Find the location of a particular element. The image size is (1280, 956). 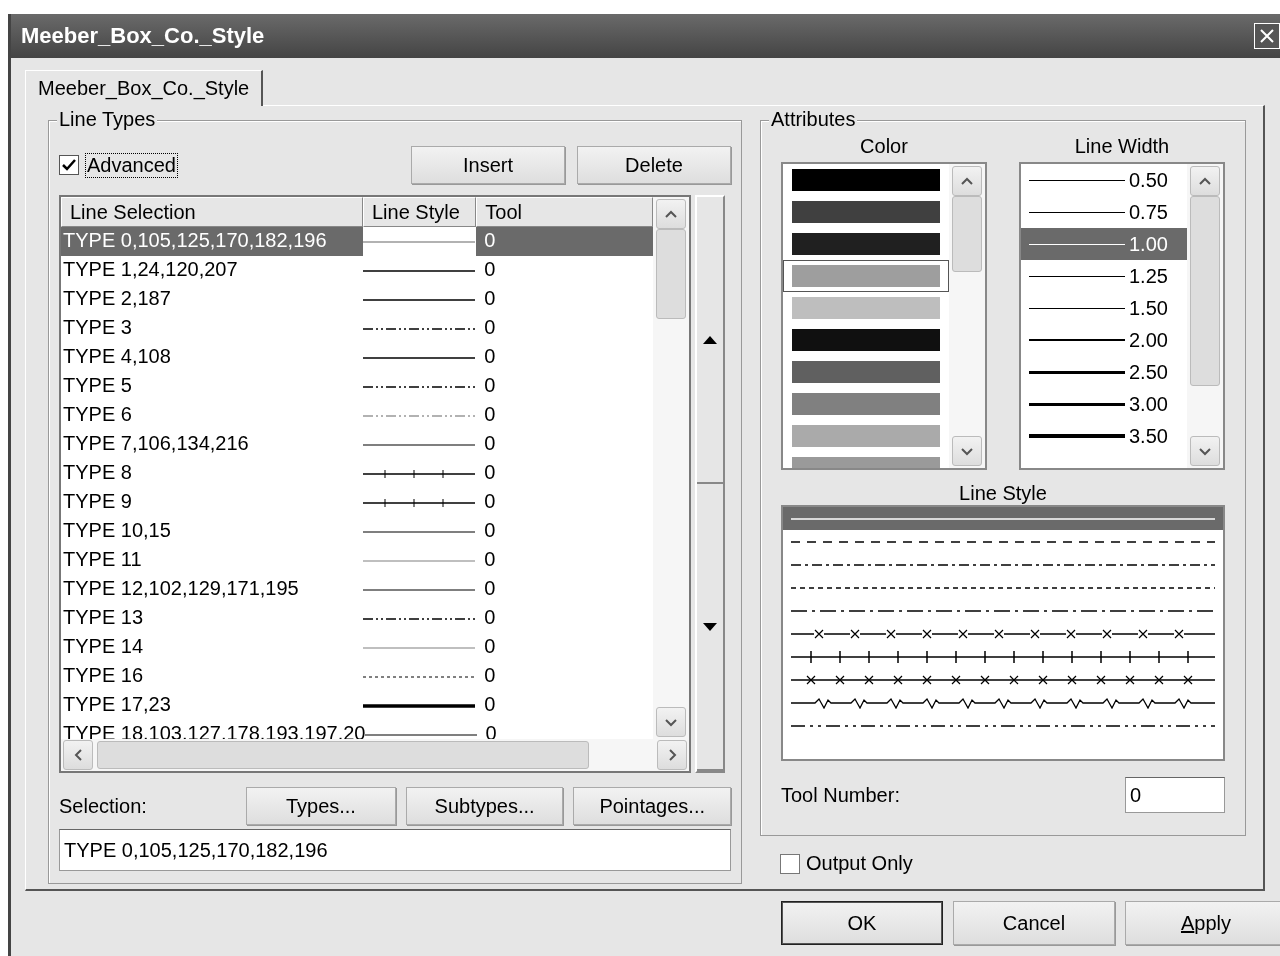

dialog-button: Cancel is located at coordinates (1034, 923).